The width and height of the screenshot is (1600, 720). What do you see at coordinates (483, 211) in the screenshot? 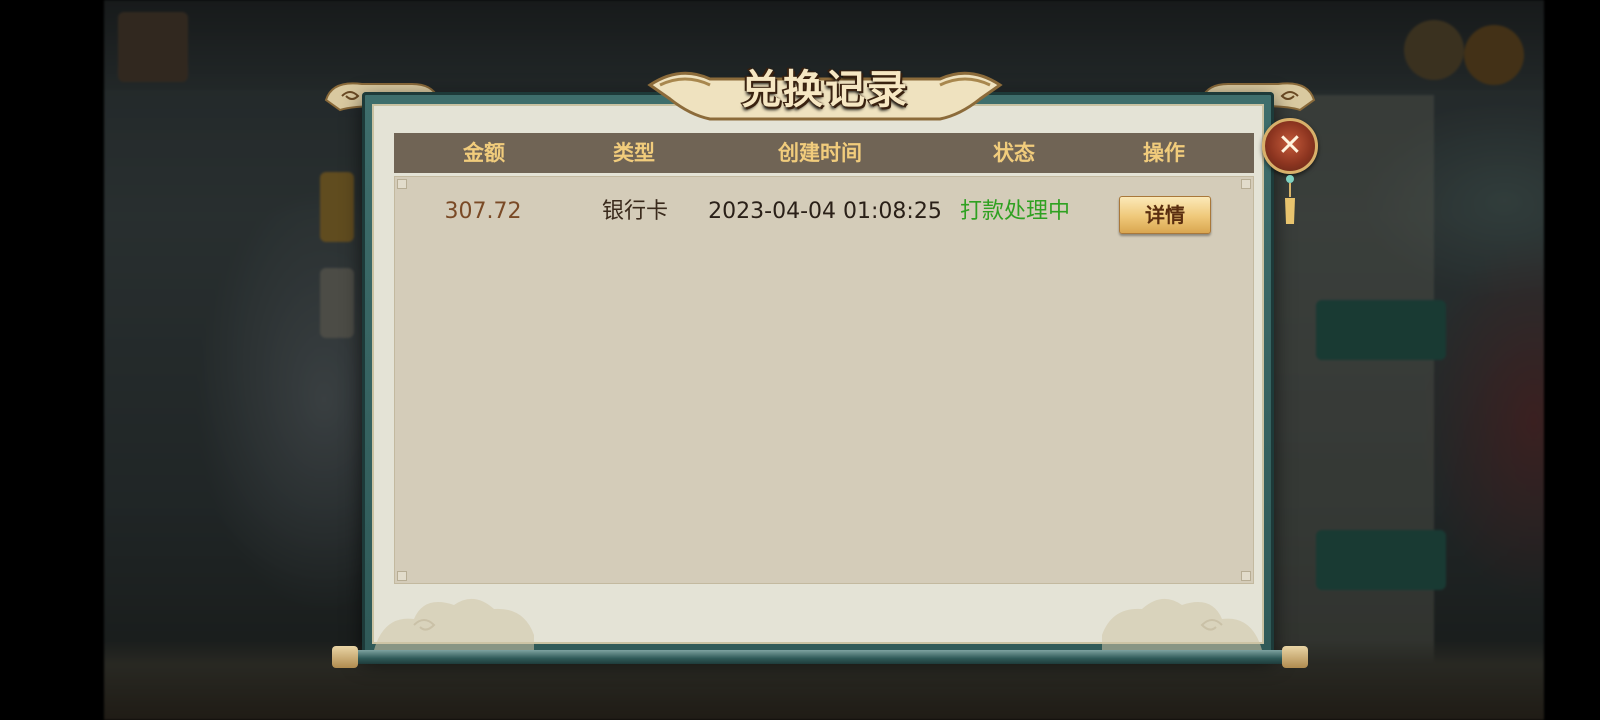
I see `row-amount: 307.72` at bounding box center [483, 211].